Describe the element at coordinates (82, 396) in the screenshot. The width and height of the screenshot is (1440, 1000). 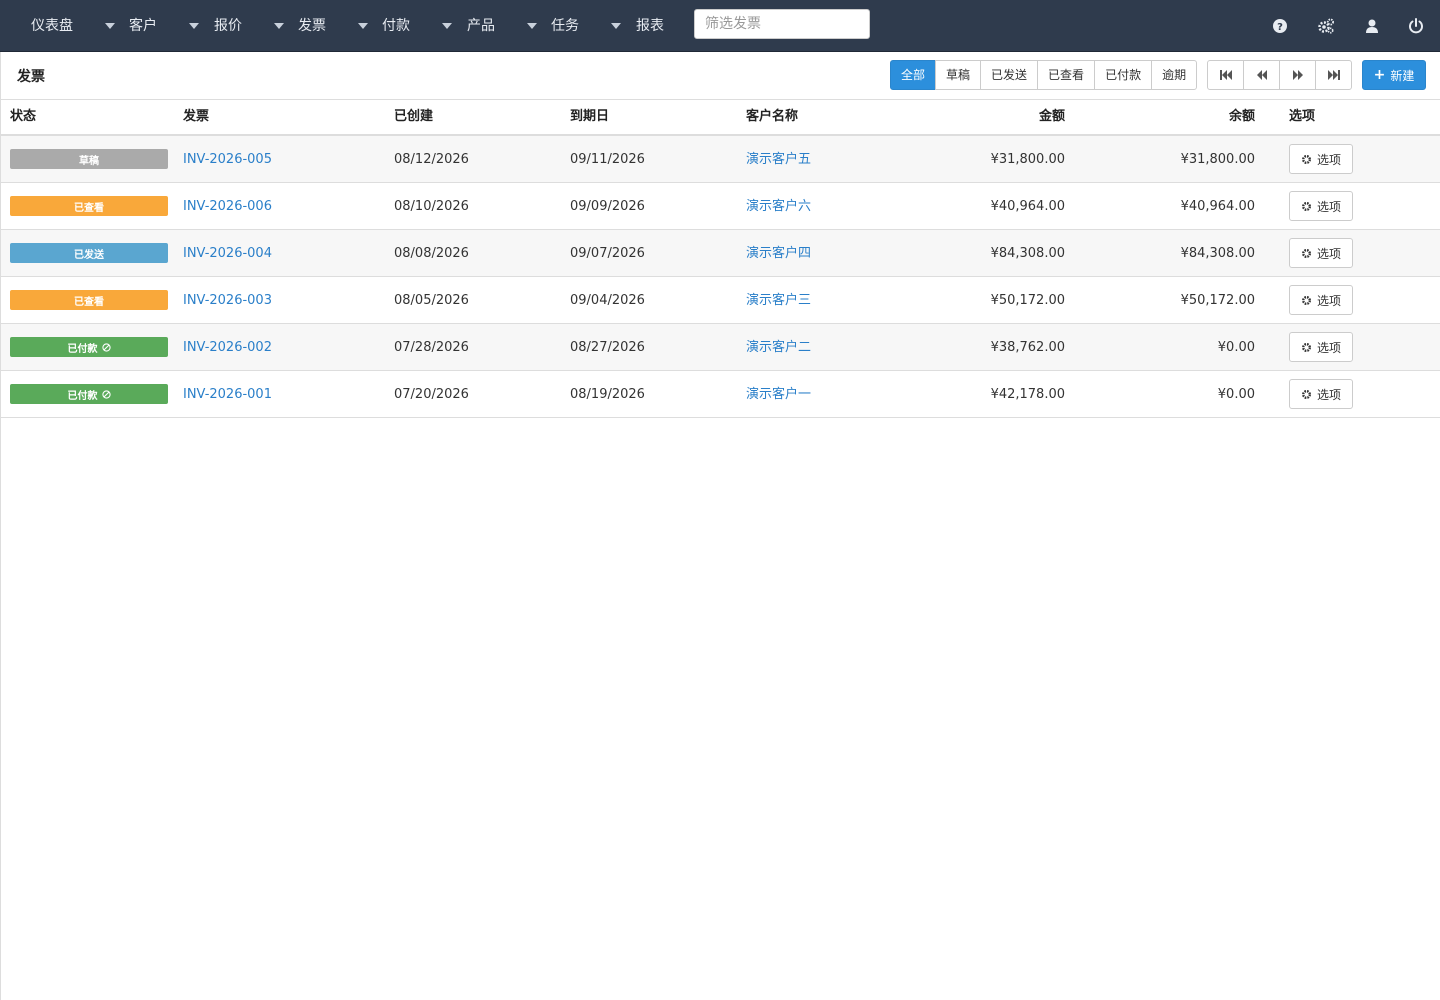
I see `status-label: 已付款` at that location.